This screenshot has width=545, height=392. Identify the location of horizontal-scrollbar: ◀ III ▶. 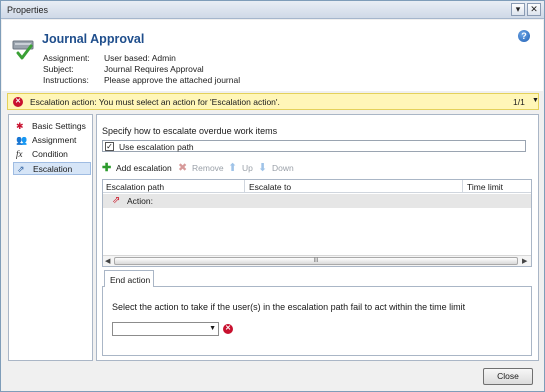
(317, 260).